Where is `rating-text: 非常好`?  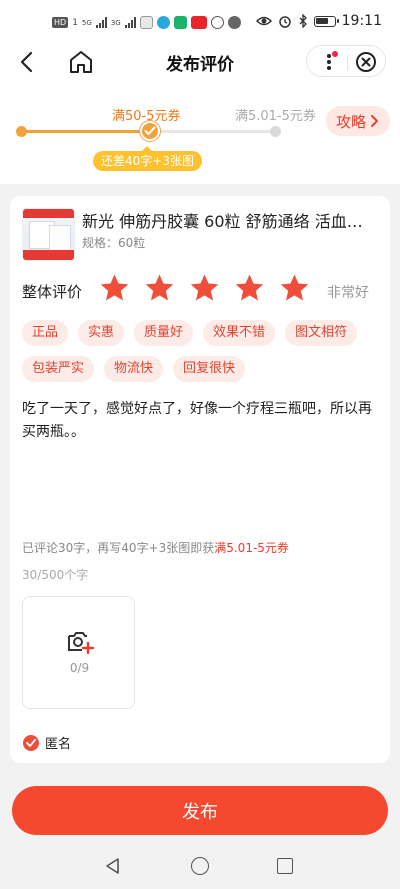 rating-text: 非常好 is located at coordinates (348, 293).